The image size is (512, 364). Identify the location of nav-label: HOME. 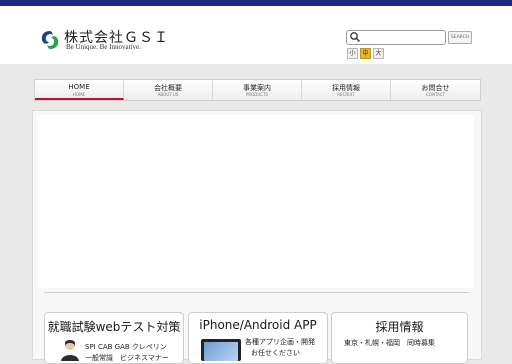
(79, 87).